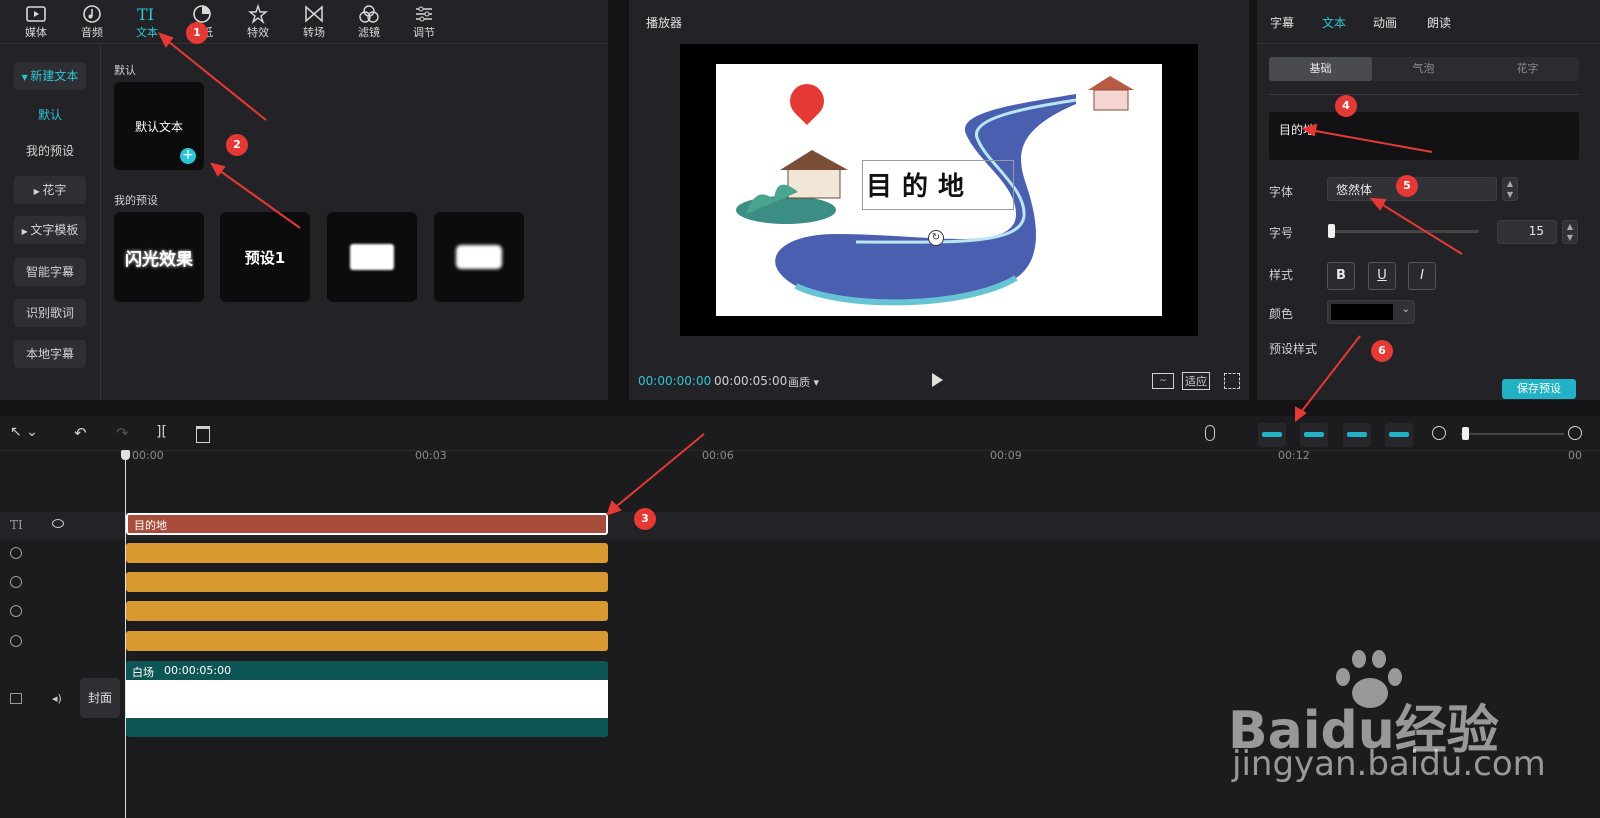  I want to click on sidebar-item-smart-captions: 智能字幕, so click(50, 272).